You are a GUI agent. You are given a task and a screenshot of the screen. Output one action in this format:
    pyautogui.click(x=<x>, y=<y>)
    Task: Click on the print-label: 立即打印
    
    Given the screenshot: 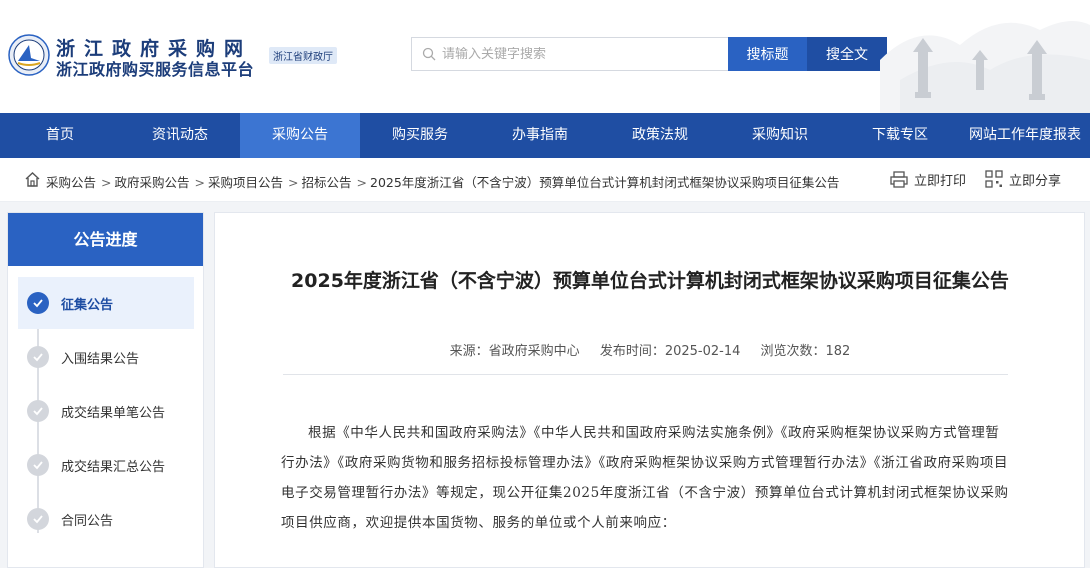 What is the action you would take?
    pyautogui.click(x=940, y=181)
    